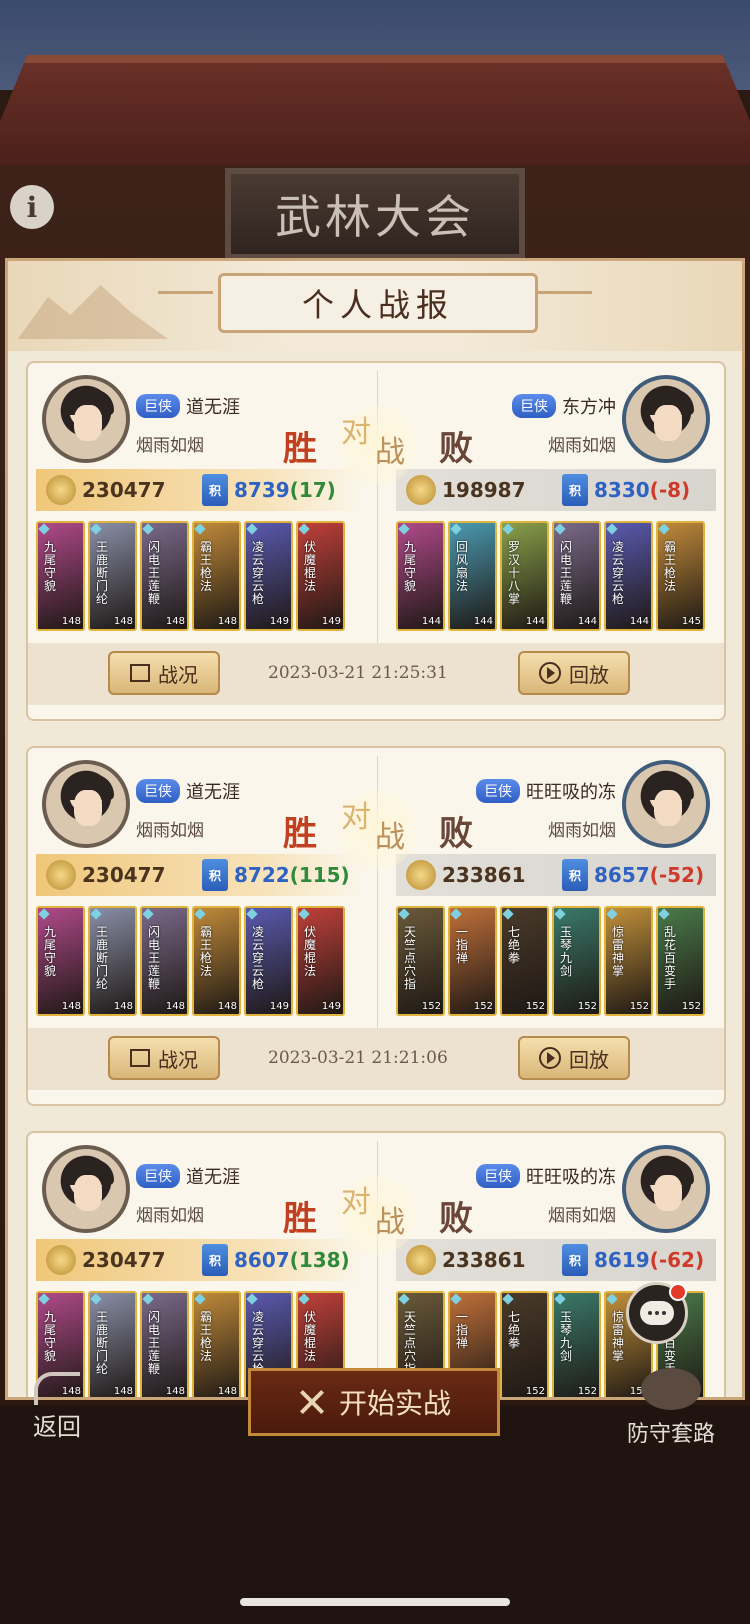 Image resolution: width=750 pixels, height=1624 pixels. Describe the element at coordinates (576, 576) in the screenshot. I see `hero-card: 闪电王莲鞭 144` at that location.